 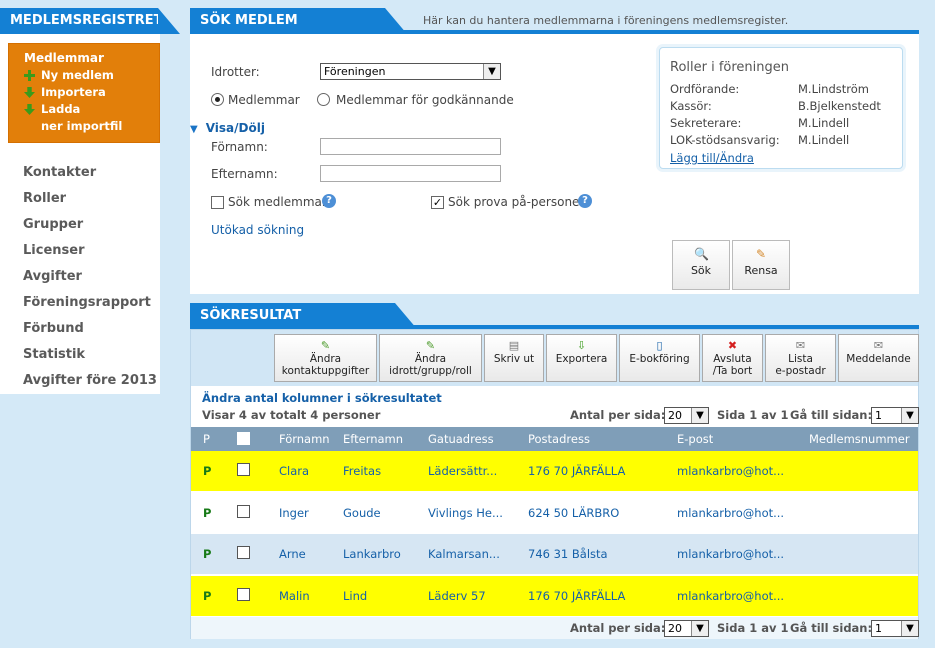 What do you see at coordinates (372, 554) in the screenshot?
I see `cell-last: Lankarbro` at bounding box center [372, 554].